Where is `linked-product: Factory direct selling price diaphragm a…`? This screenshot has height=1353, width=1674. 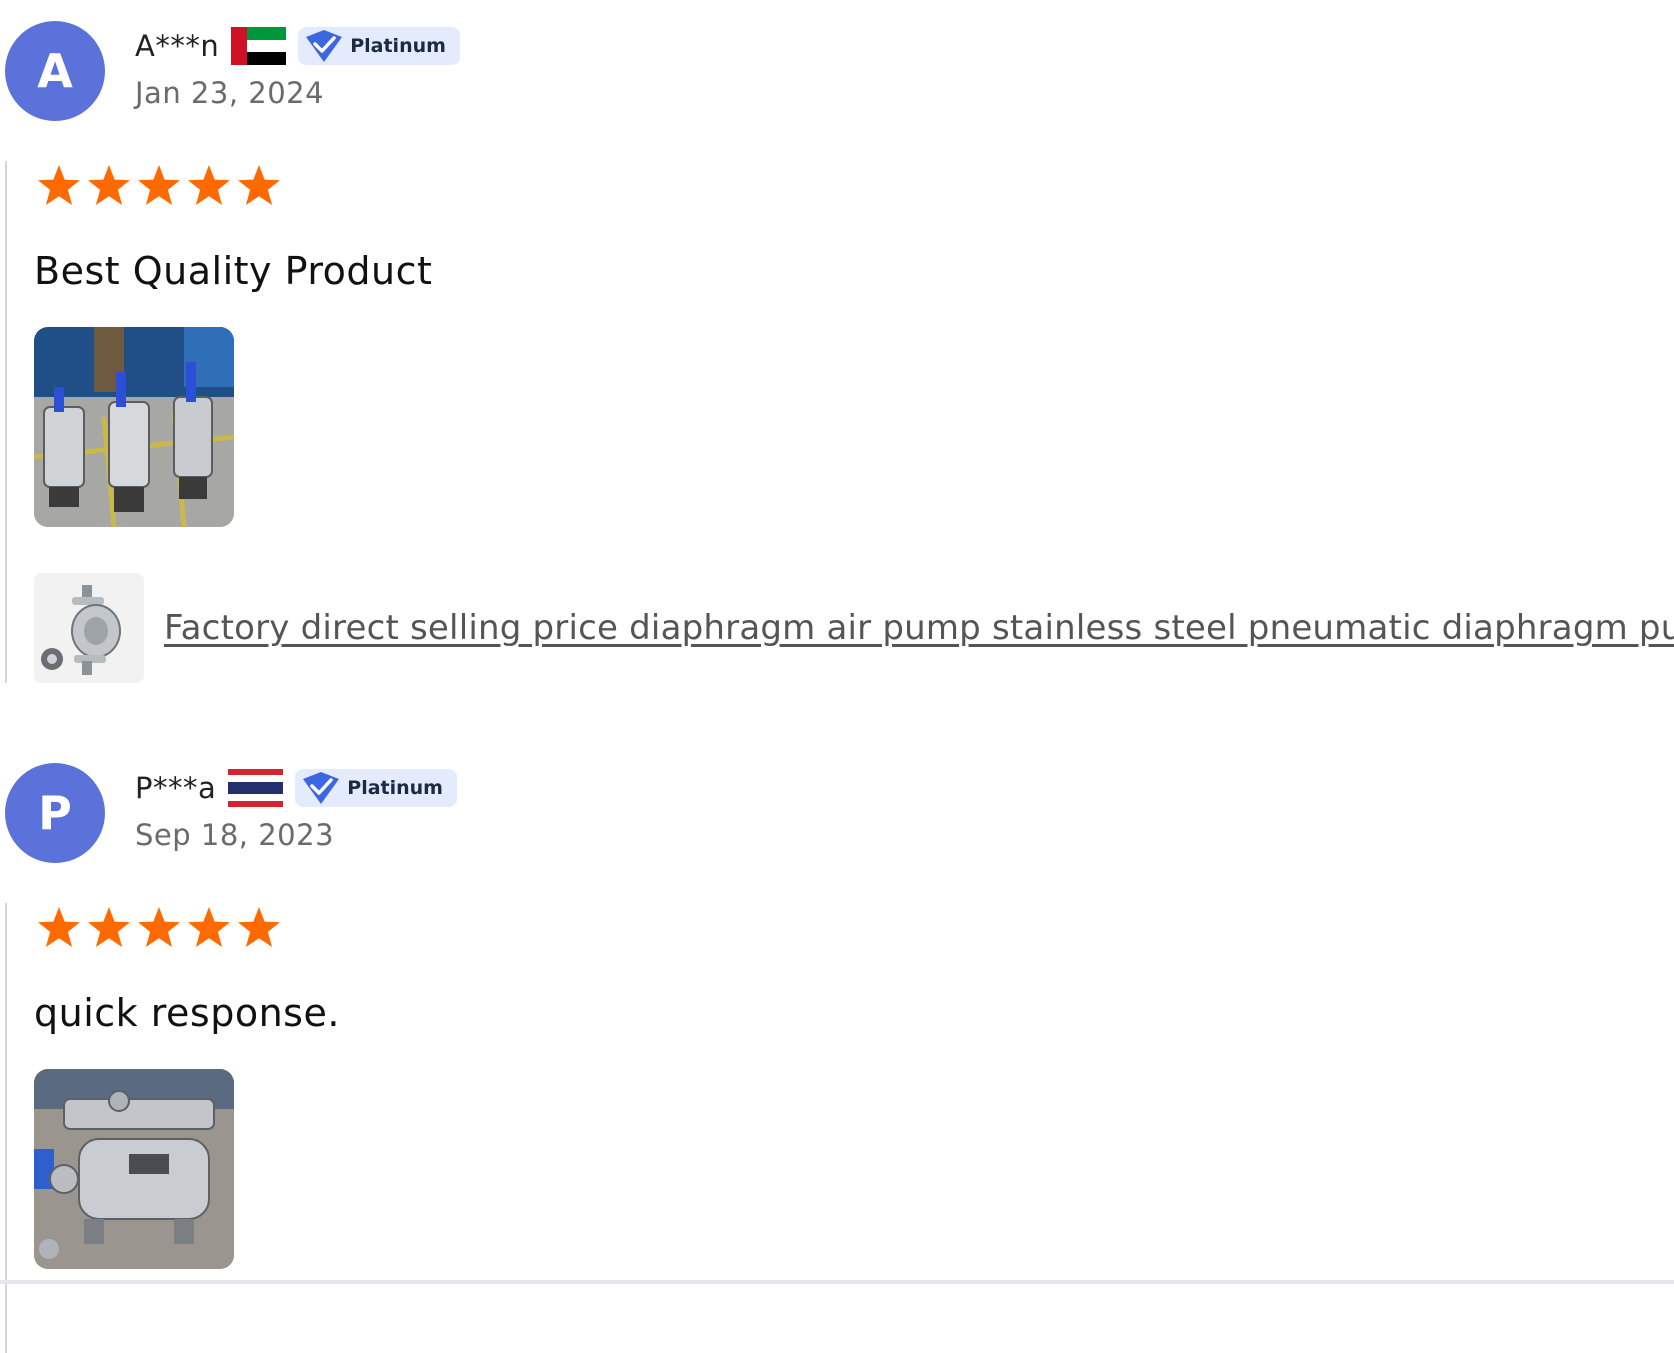 linked-product: Factory direct selling price diaphragm a… is located at coordinates (854, 628).